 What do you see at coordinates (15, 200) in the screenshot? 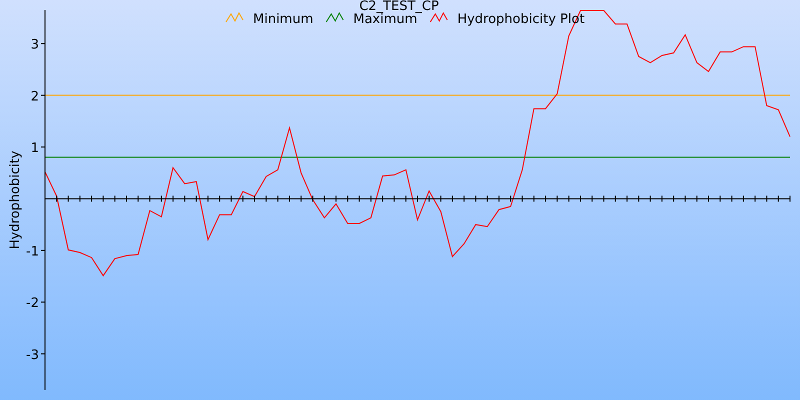
I see `axis-title: Hydrophobicity` at bounding box center [15, 200].